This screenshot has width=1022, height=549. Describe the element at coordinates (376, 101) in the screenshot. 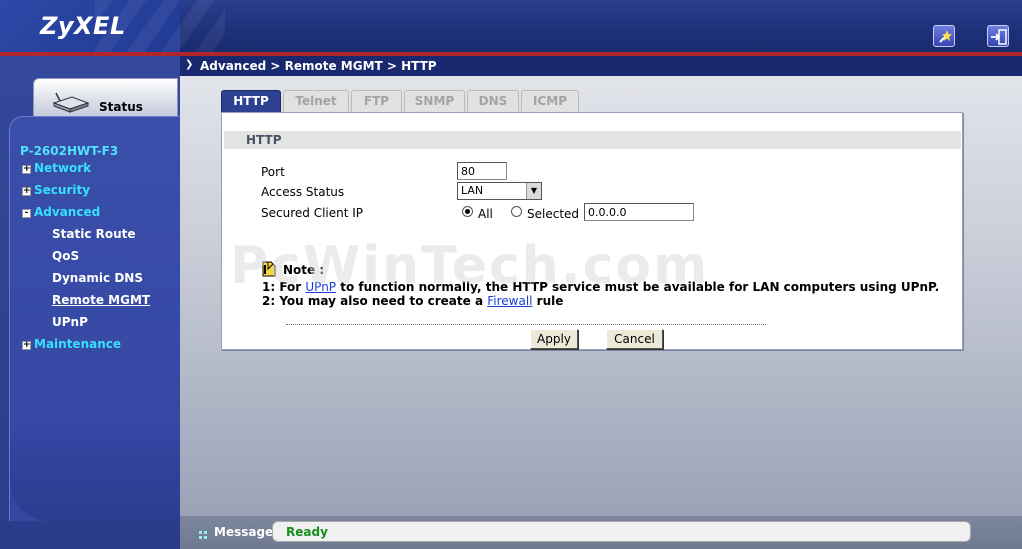

I see `tab-ftp: FTP` at that location.